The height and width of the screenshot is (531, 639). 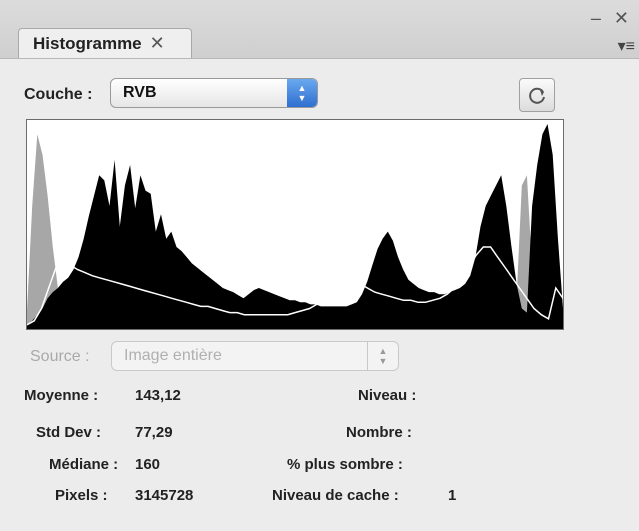 What do you see at coordinates (335, 495) in the screenshot?
I see `cache-level-label: Niveau de cache :` at bounding box center [335, 495].